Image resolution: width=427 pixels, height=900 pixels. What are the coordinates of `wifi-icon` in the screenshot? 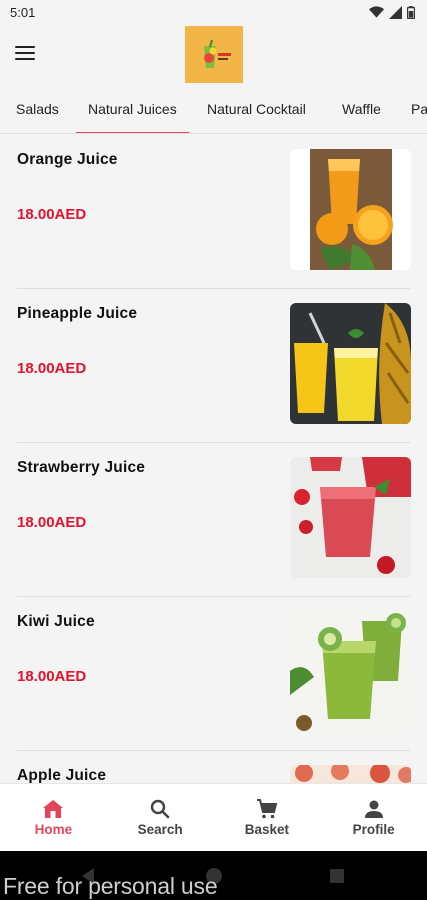 It's located at (376, 12).